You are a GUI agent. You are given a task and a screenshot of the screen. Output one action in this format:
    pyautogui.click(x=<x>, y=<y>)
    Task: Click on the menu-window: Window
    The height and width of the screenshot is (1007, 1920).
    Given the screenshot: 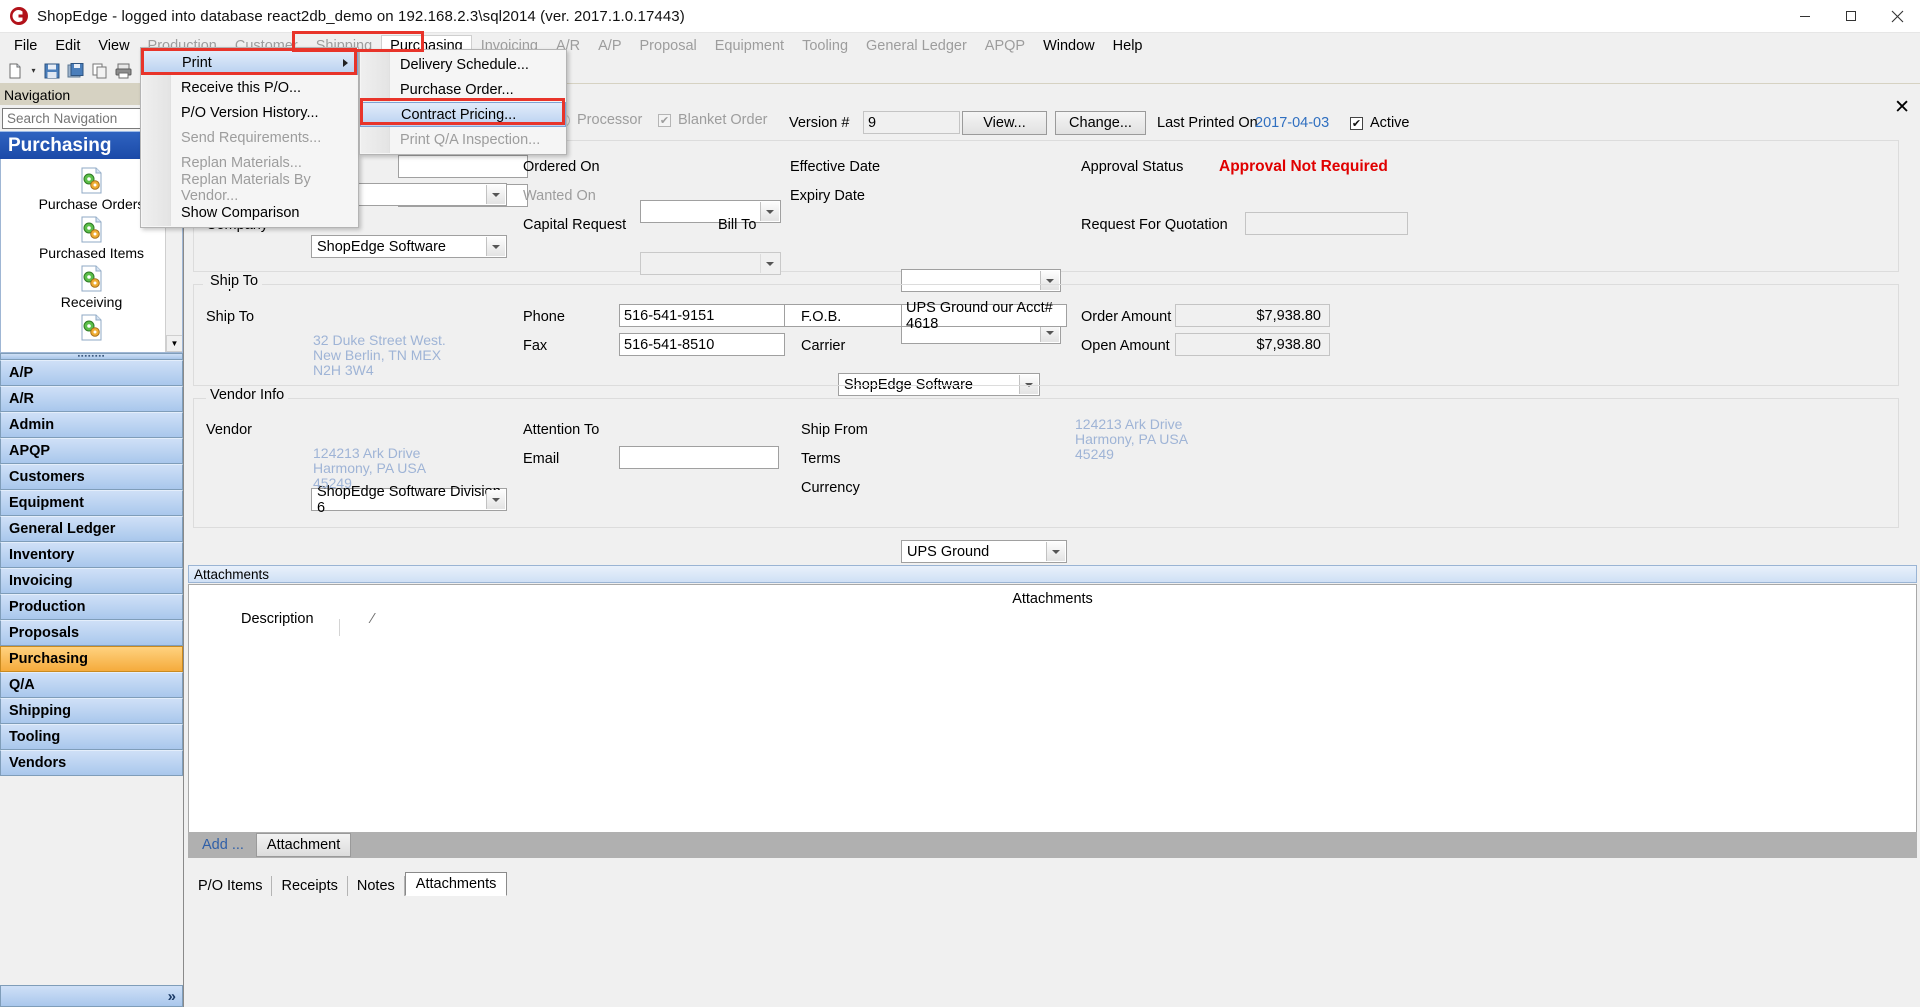 What is the action you would take?
    pyautogui.click(x=1069, y=46)
    